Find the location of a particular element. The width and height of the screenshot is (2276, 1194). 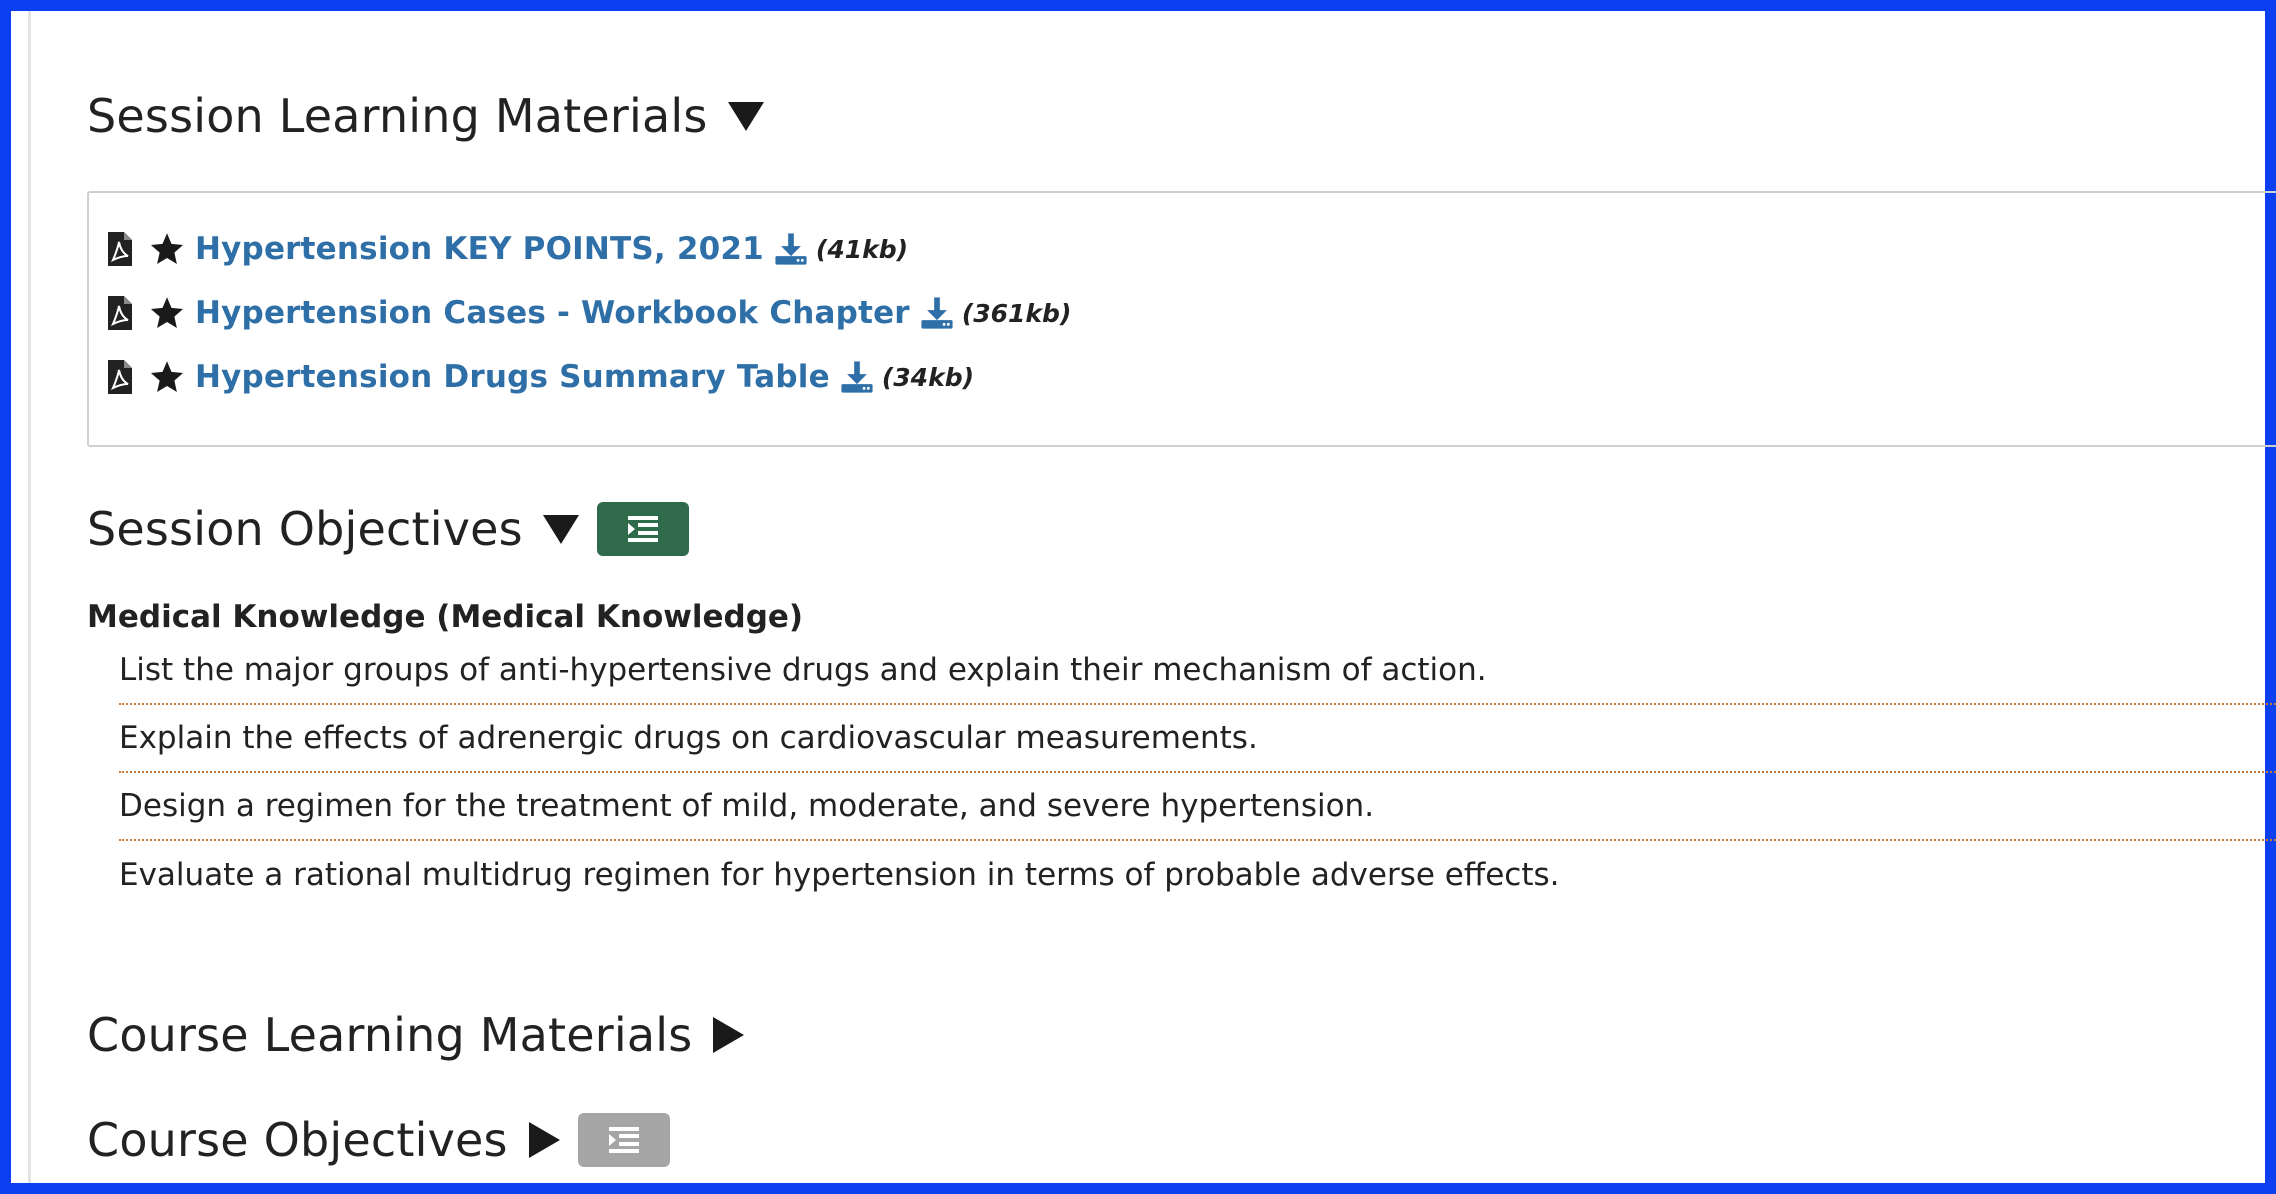

course-objectives-header: Course Objectives is located at coordinates (378, 1140).